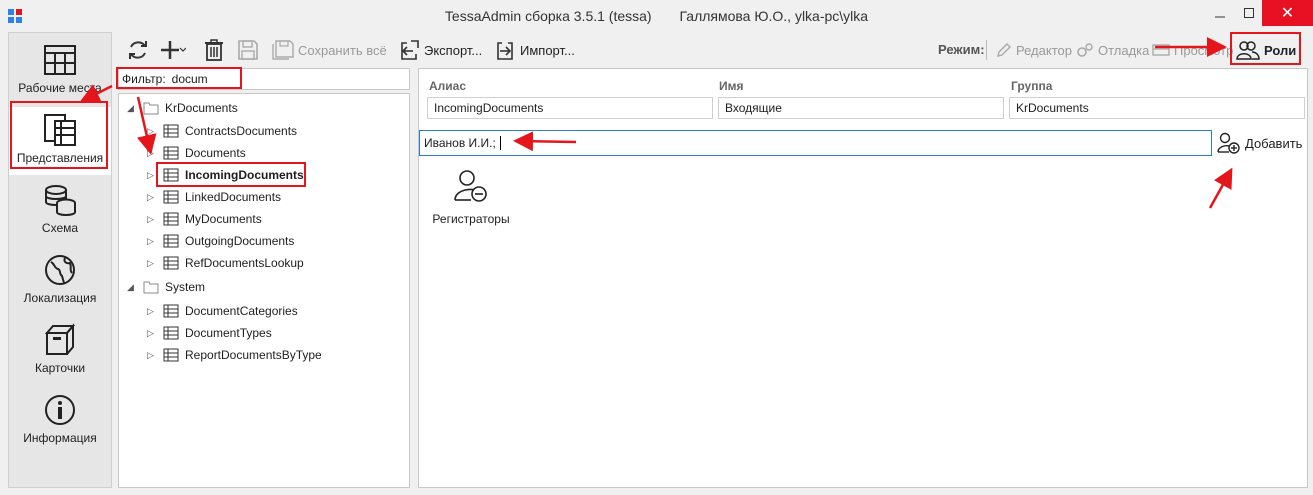 The height and width of the screenshot is (495, 1313). What do you see at coordinates (241, 311) in the screenshot?
I see `tree-item-label: DocumentCategories` at bounding box center [241, 311].